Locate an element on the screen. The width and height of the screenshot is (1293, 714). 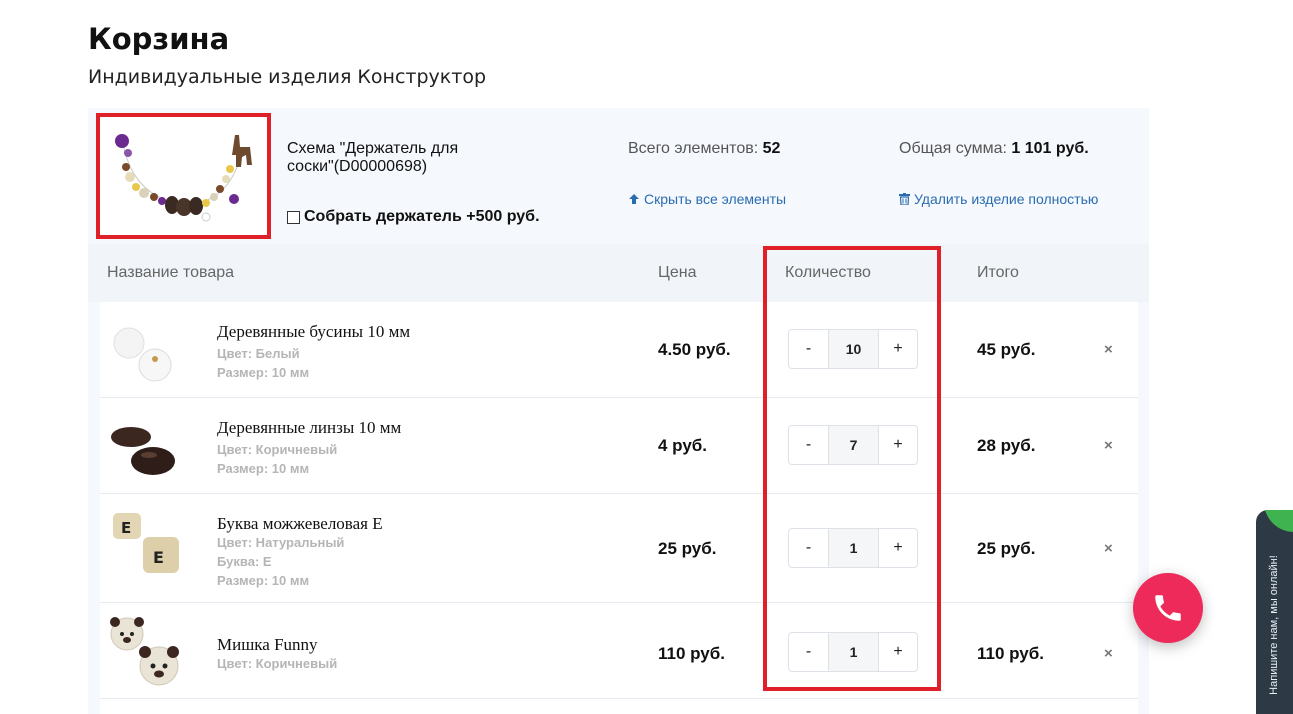
quantity-stepper: - 7 + is located at coordinates (853, 445).